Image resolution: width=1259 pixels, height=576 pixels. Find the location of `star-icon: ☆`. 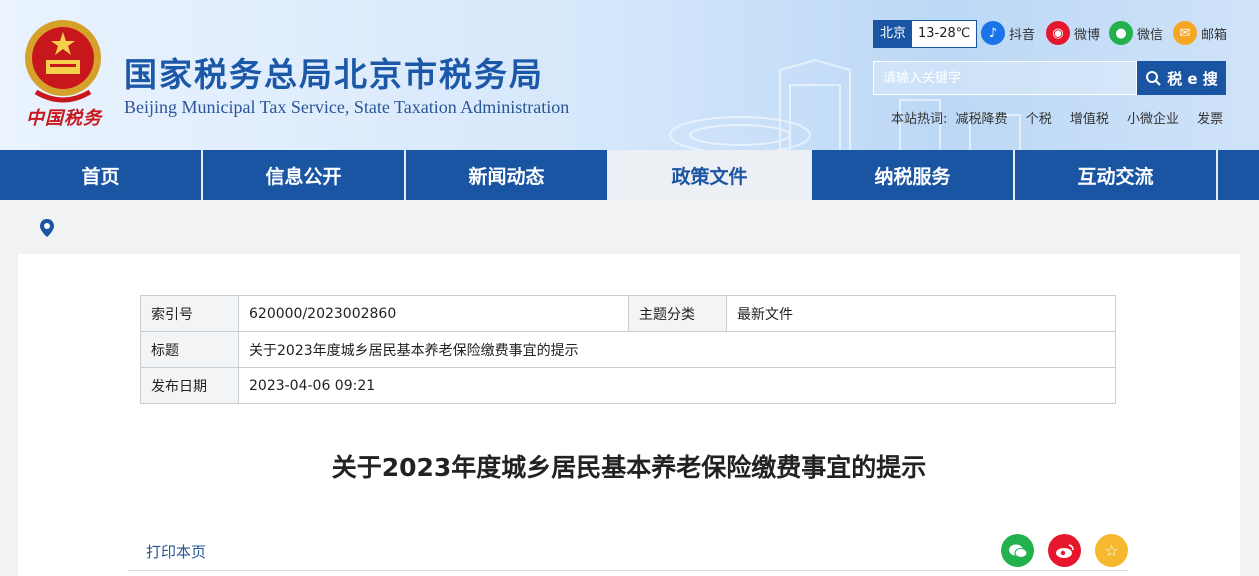

star-icon: ☆ is located at coordinates (1111, 550).